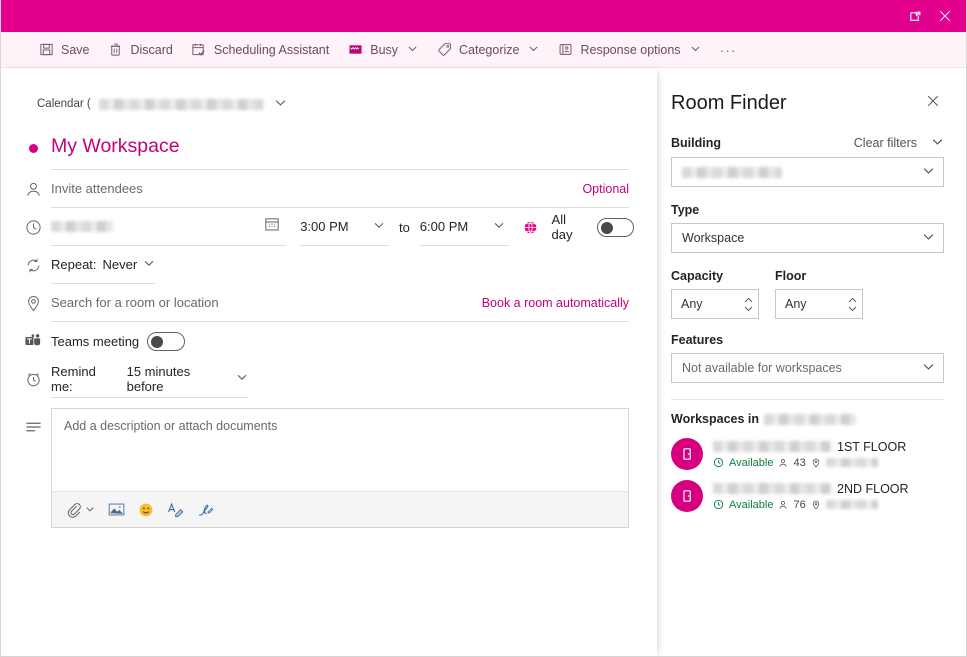 This screenshot has height=657, width=967. I want to click on reminder-select: Remind me: 15 minutes before, so click(149, 379).